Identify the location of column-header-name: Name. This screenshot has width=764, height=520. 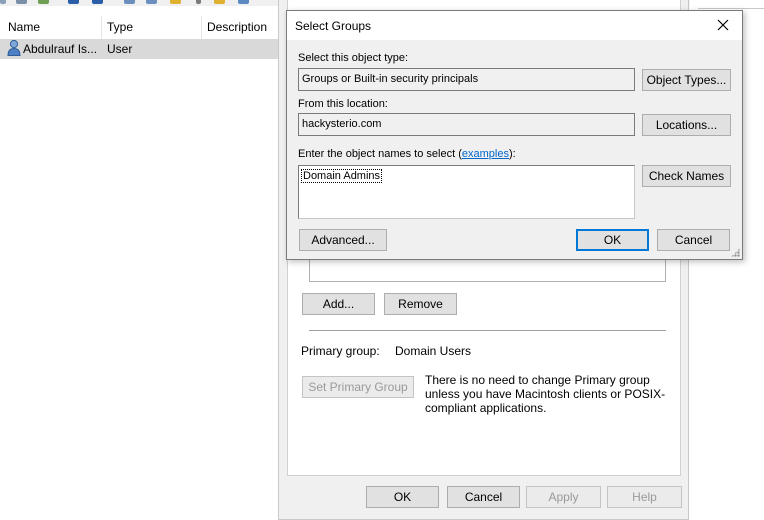
(24, 27).